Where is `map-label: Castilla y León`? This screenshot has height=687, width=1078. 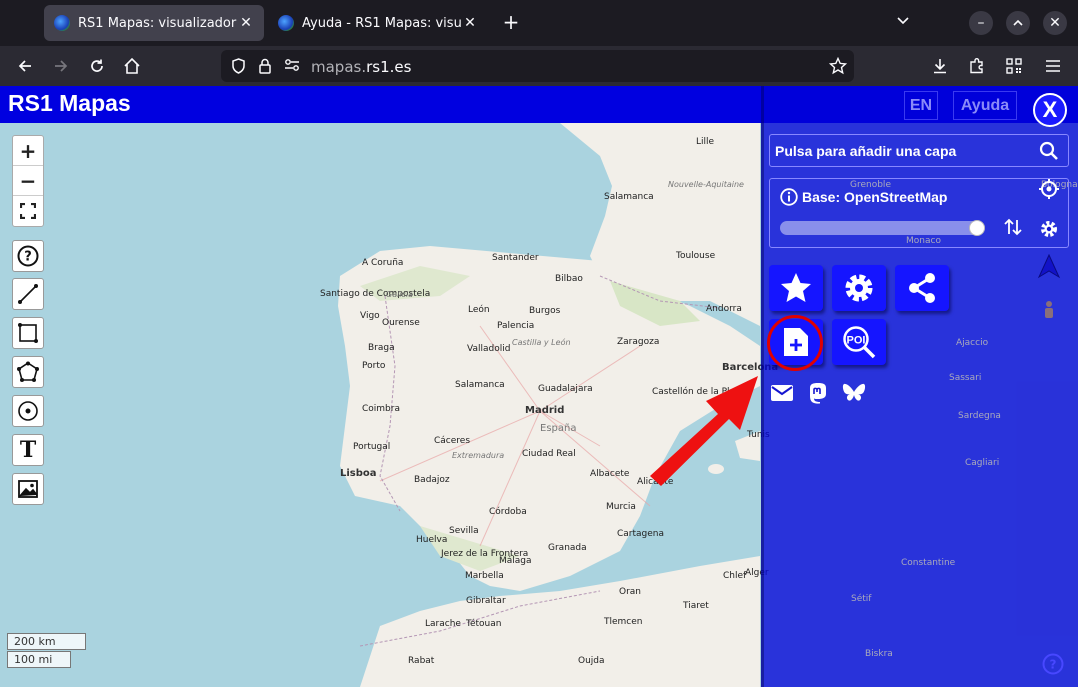 map-label: Castilla y León is located at coordinates (541, 342).